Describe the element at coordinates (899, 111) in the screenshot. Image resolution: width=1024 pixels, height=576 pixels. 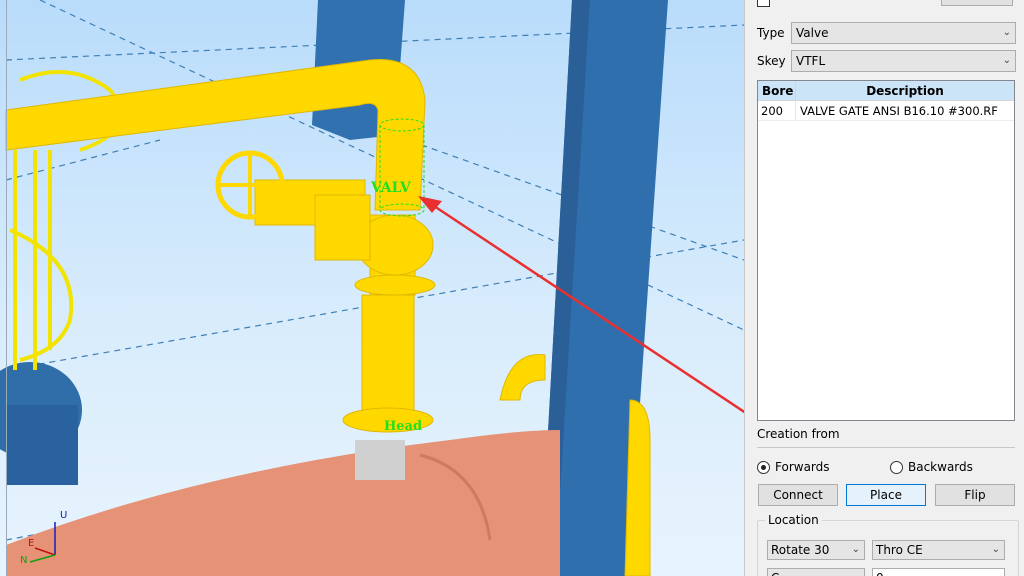
I see `row-description: VALVE GATE ANSI B16.10 #300.RF` at that location.